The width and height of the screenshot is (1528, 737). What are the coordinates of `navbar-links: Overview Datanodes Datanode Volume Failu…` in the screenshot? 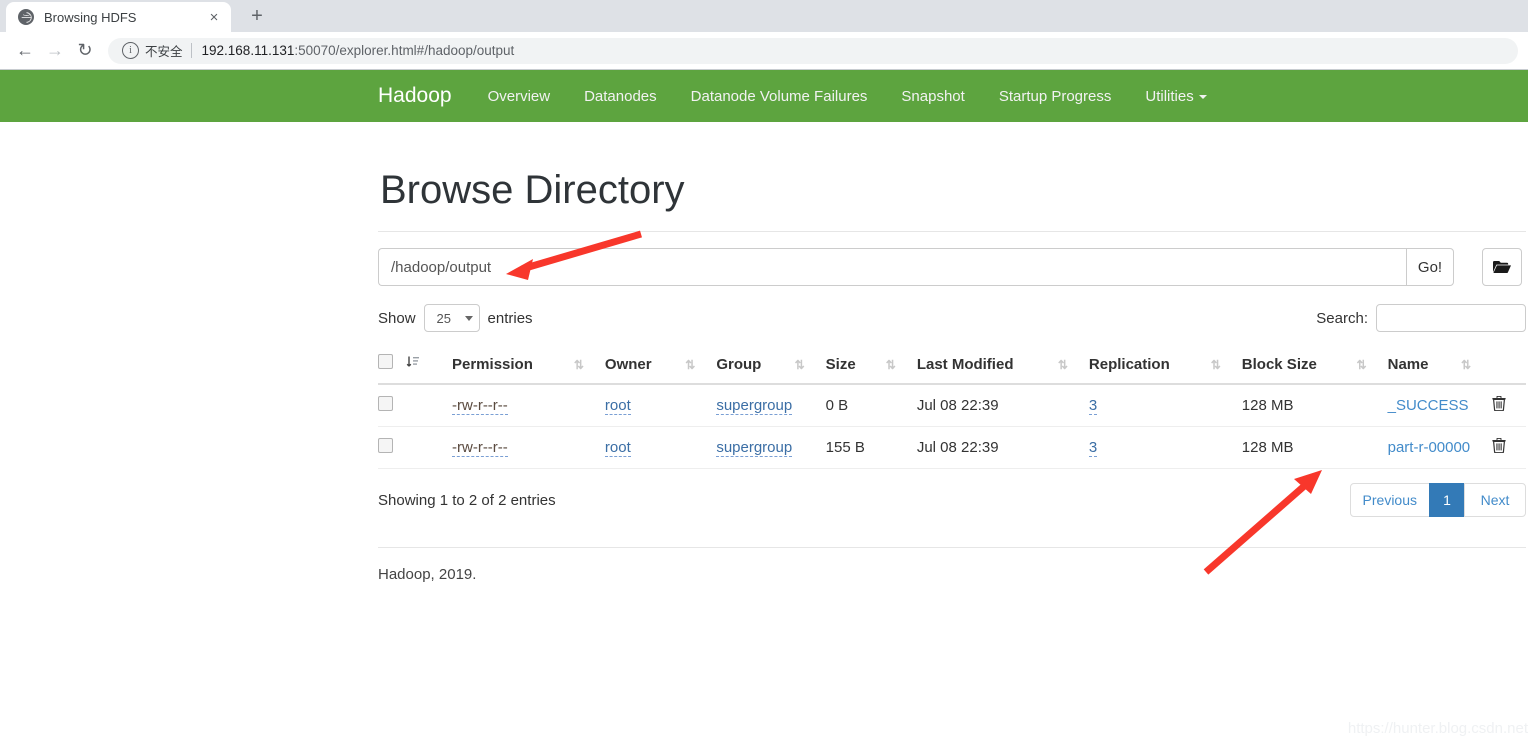 It's located at (847, 96).